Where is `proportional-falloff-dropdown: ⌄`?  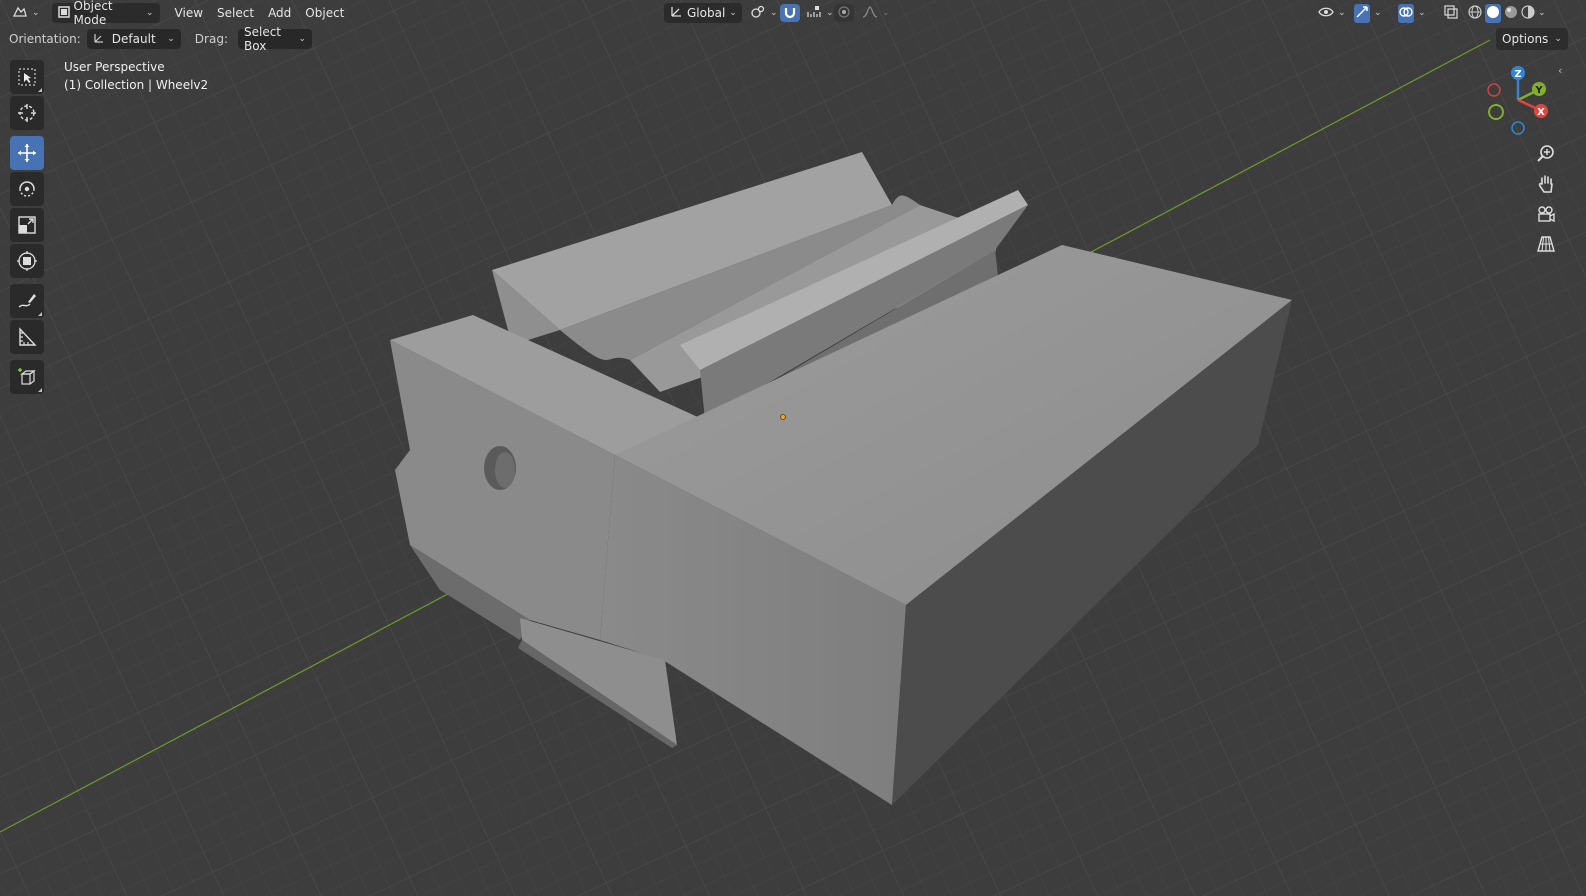 proportional-falloff-dropdown: ⌄ is located at coordinates (876, 13).